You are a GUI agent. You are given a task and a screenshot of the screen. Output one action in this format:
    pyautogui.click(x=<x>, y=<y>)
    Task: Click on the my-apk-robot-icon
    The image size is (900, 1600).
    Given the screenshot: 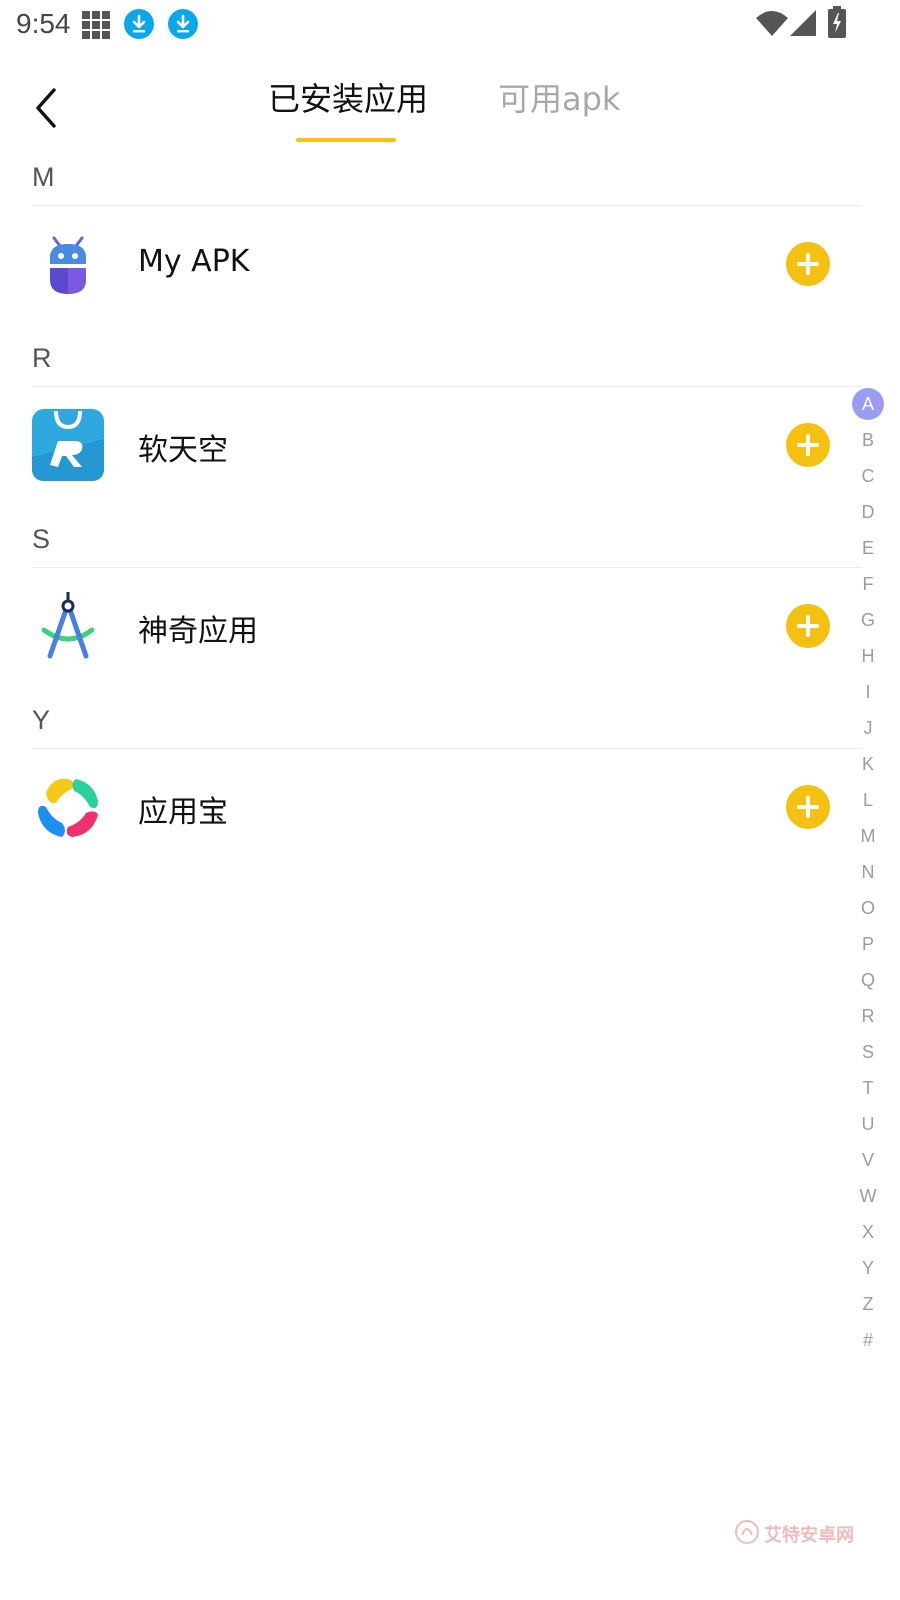 What is the action you would take?
    pyautogui.click(x=68, y=265)
    